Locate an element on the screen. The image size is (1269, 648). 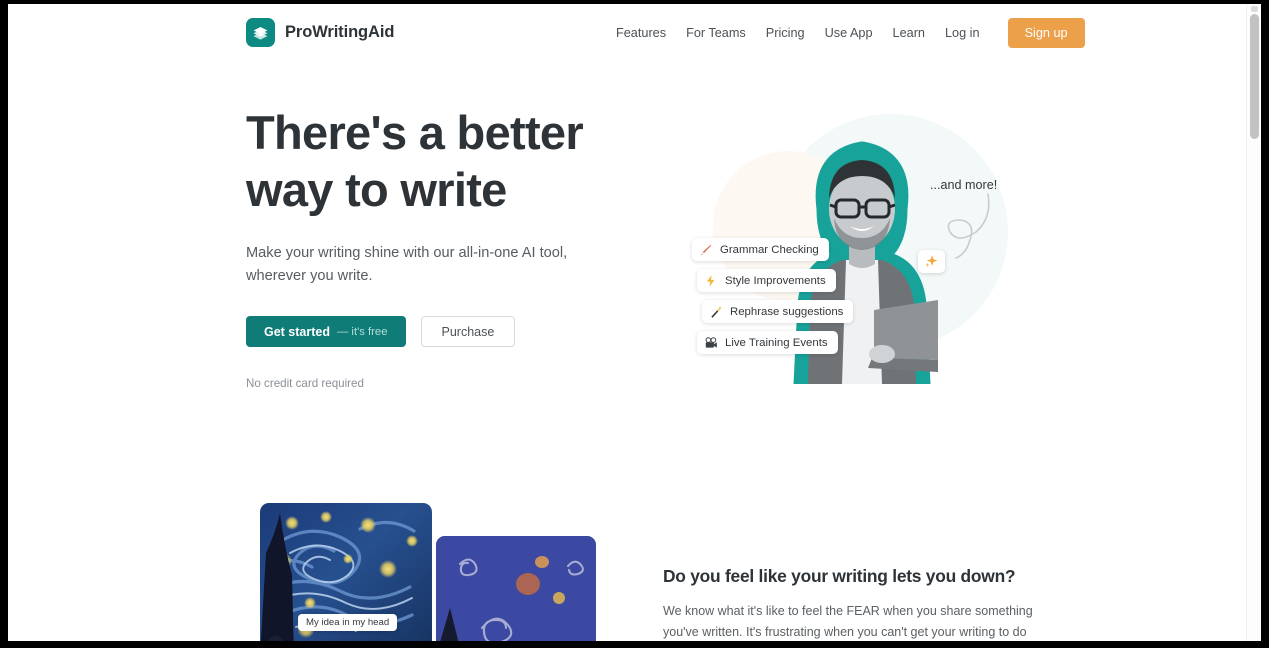
hero-title-line2: way to write is located at coordinates (376, 189).